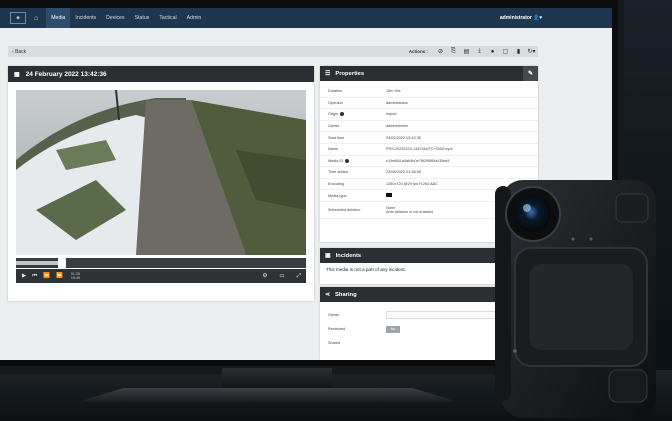 Image resolution: width=672 pixels, height=421 pixels. What do you see at coordinates (440, 51) in the screenshot?
I see `hide-icon: ⊘` at bounding box center [440, 51].